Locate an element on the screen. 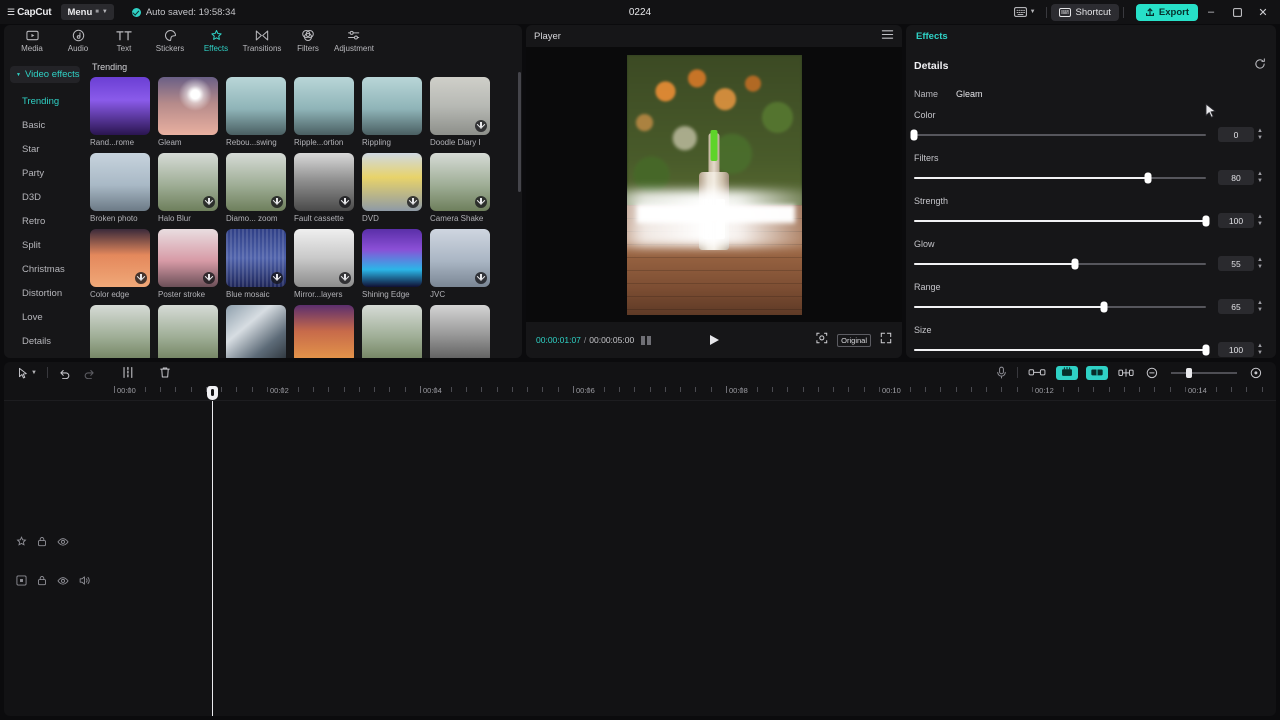  play-icon is located at coordinates (714, 340).